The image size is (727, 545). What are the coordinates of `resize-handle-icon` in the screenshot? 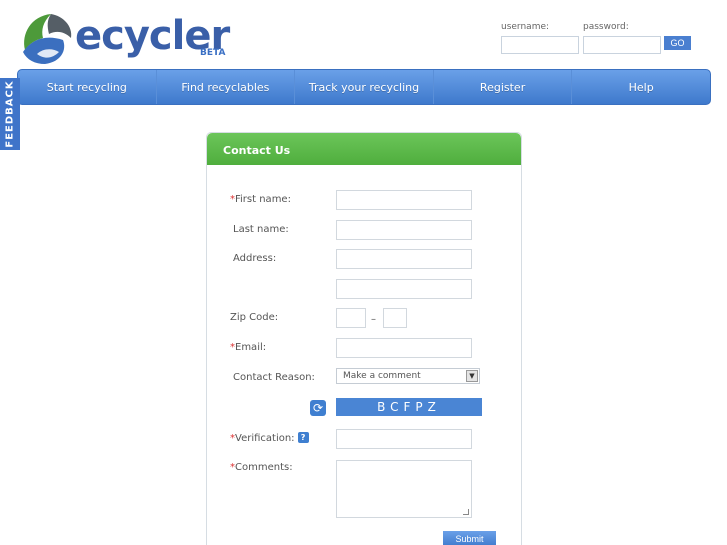 It's located at (466, 512).